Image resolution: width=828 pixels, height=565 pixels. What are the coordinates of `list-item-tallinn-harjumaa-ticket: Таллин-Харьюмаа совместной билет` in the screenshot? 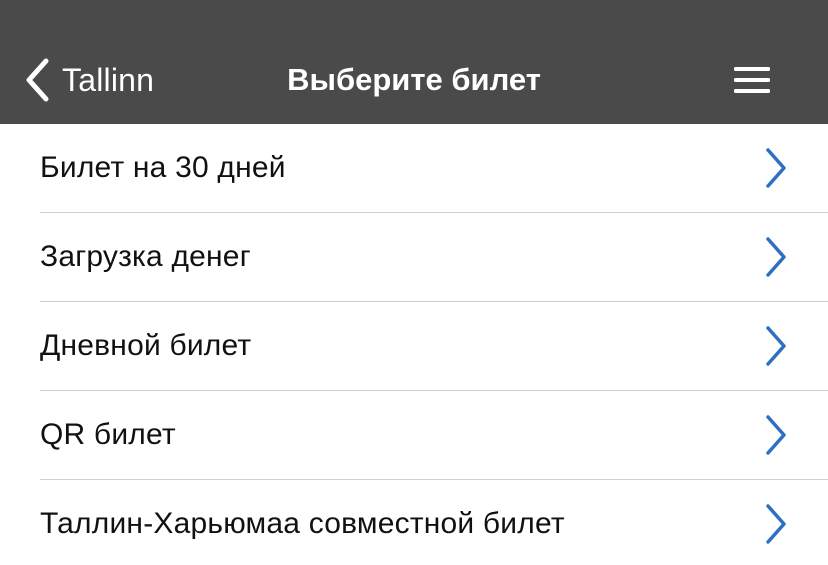 It's located at (434, 522).